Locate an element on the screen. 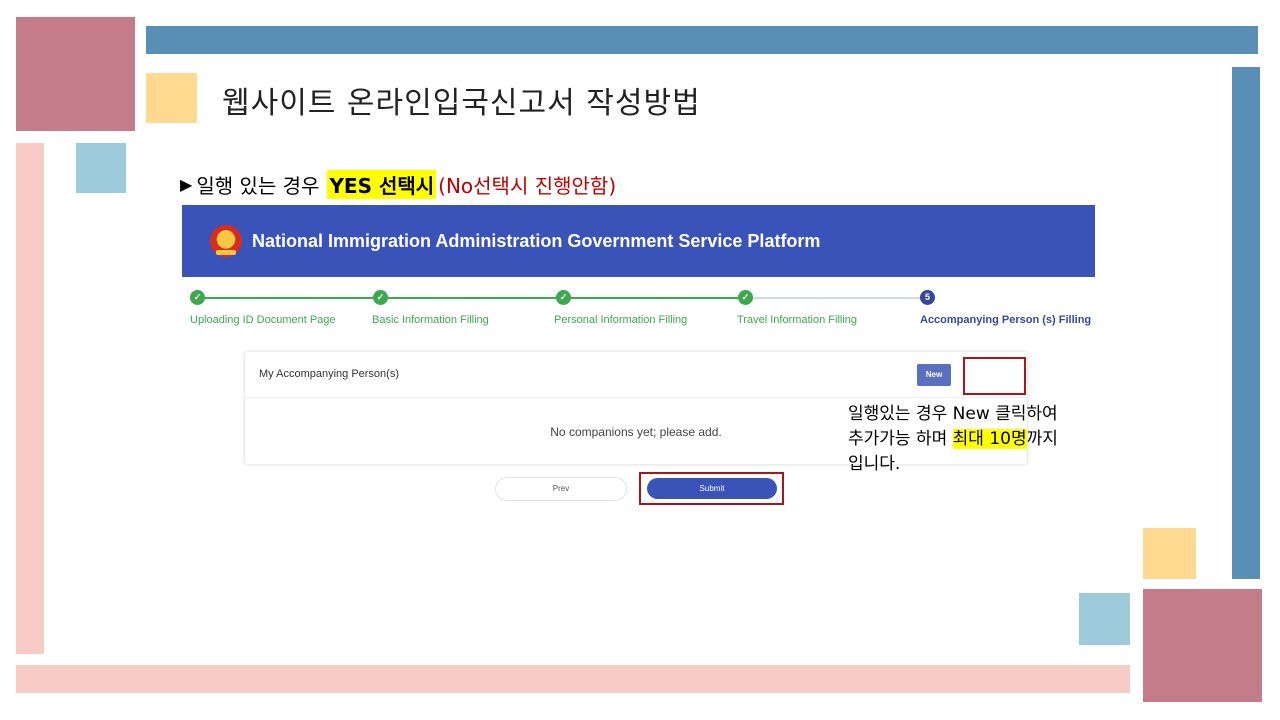 Image resolution: width=1280 pixels, height=720 pixels. annotation-note: 일행있는 경우 New 클릭하여 추가가능 하며 최대 10명까지 입니다. is located at coordinates (985, 439).